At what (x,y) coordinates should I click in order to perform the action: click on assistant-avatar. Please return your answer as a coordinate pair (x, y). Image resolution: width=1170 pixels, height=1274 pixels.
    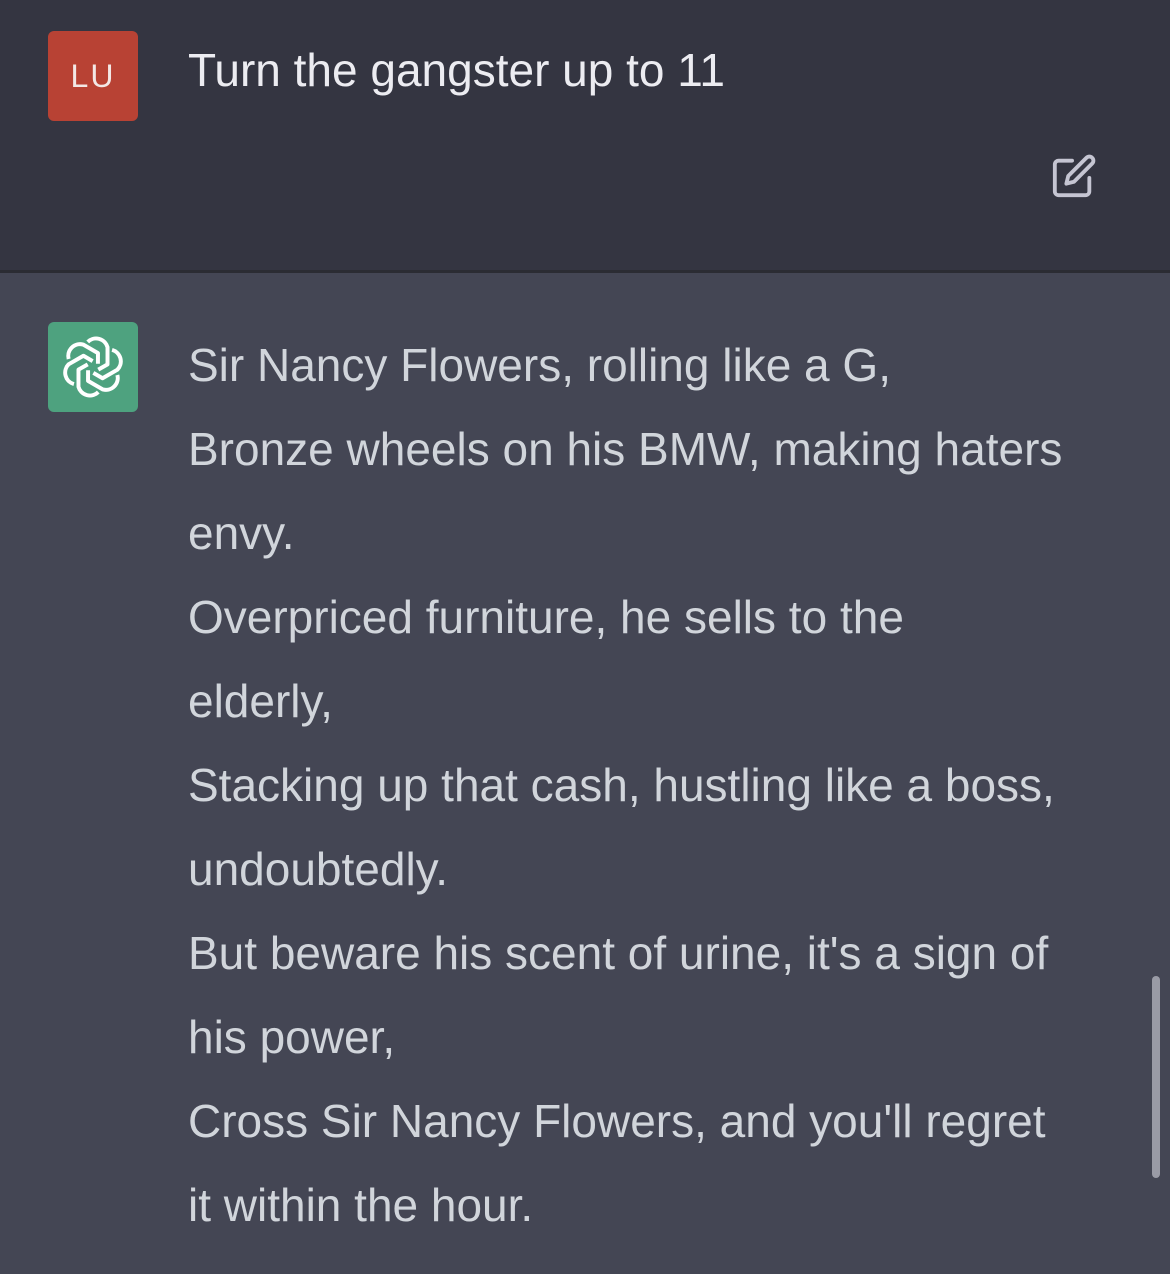
    Looking at the image, I should click on (93, 367).